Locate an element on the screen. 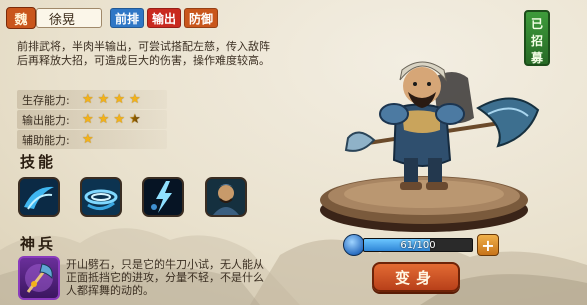 The height and width of the screenshot is (305, 587). stat-row-support: 辅助能力: ★ is located at coordinates (92, 139).